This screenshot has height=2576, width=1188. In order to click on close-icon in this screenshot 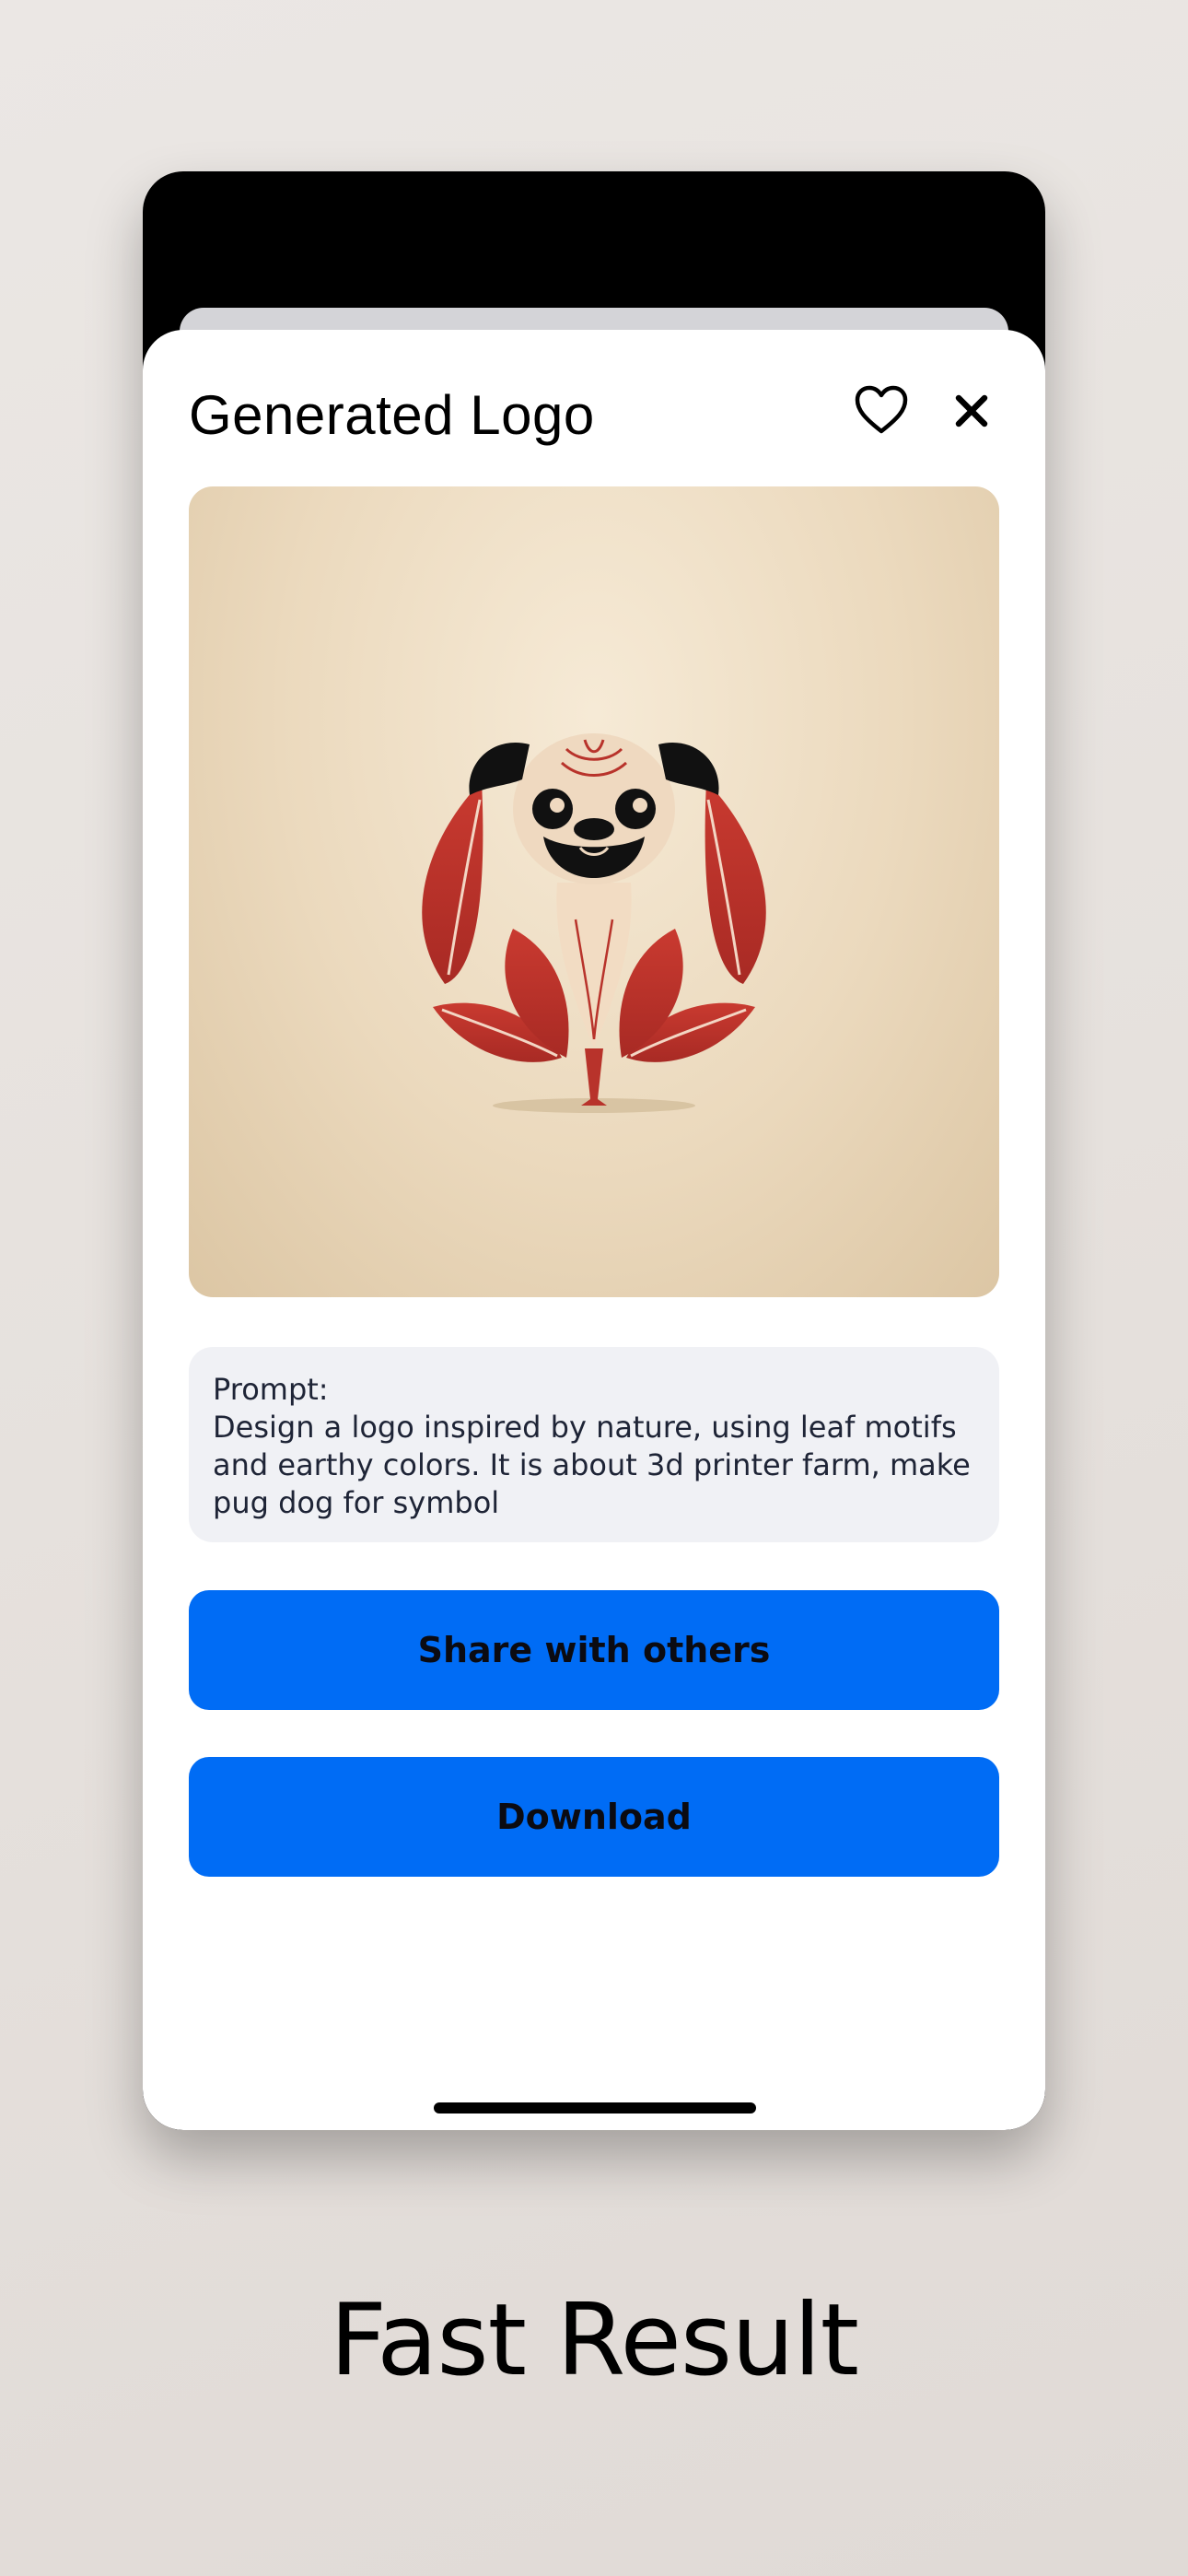, I will do `click(971, 410)`.